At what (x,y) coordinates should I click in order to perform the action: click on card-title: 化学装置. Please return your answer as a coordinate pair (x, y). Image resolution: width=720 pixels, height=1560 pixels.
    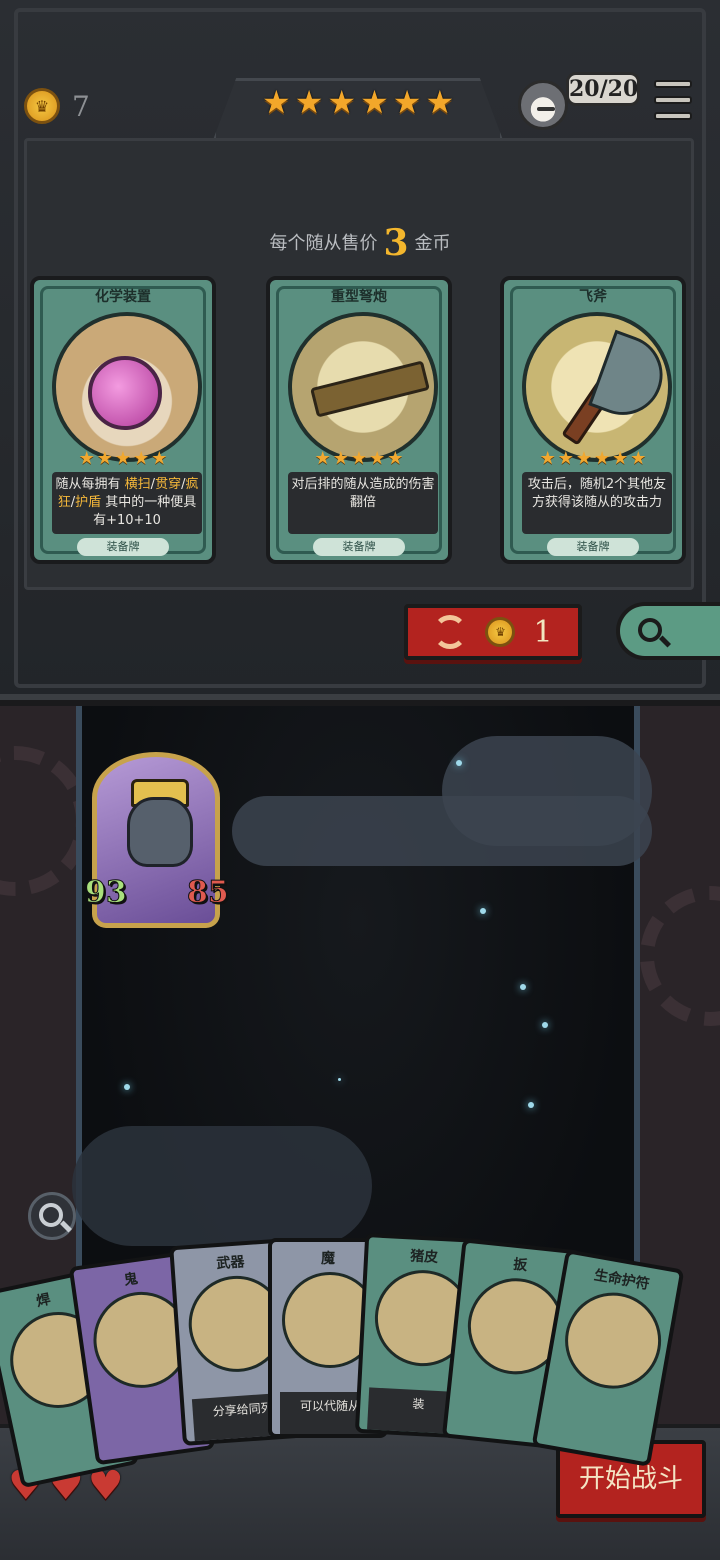
    Looking at the image, I should click on (123, 297).